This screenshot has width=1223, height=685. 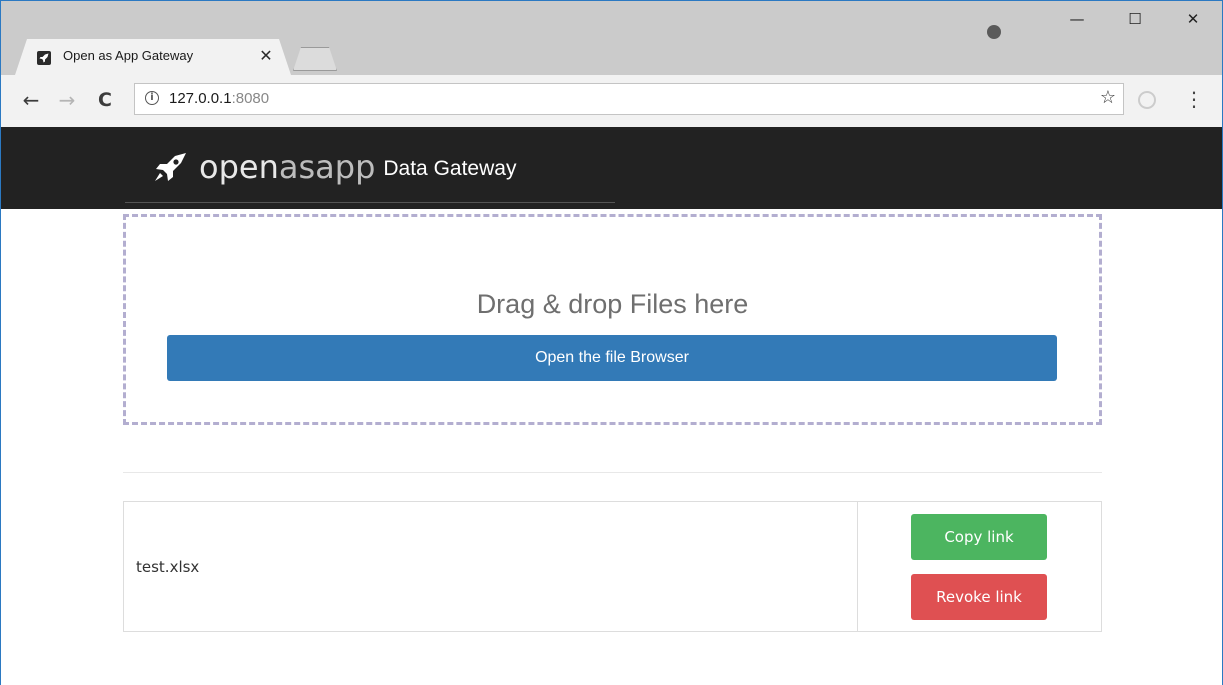 What do you see at coordinates (611, 38) in the screenshot?
I see `tab-strip: Open as App Gateway ✕ — ☐ ✕` at bounding box center [611, 38].